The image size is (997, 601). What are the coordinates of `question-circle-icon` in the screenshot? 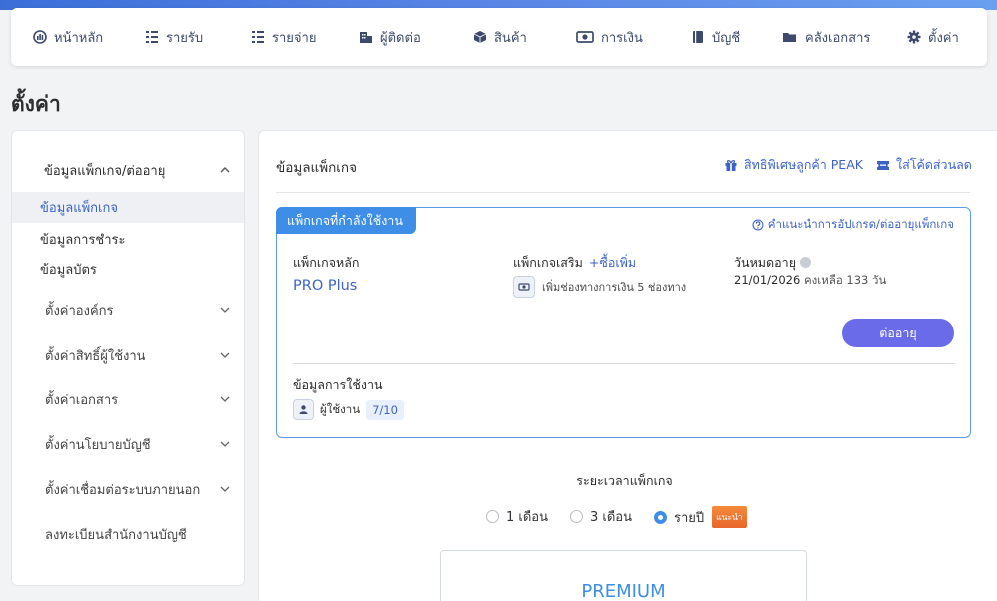 It's located at (758, 225).